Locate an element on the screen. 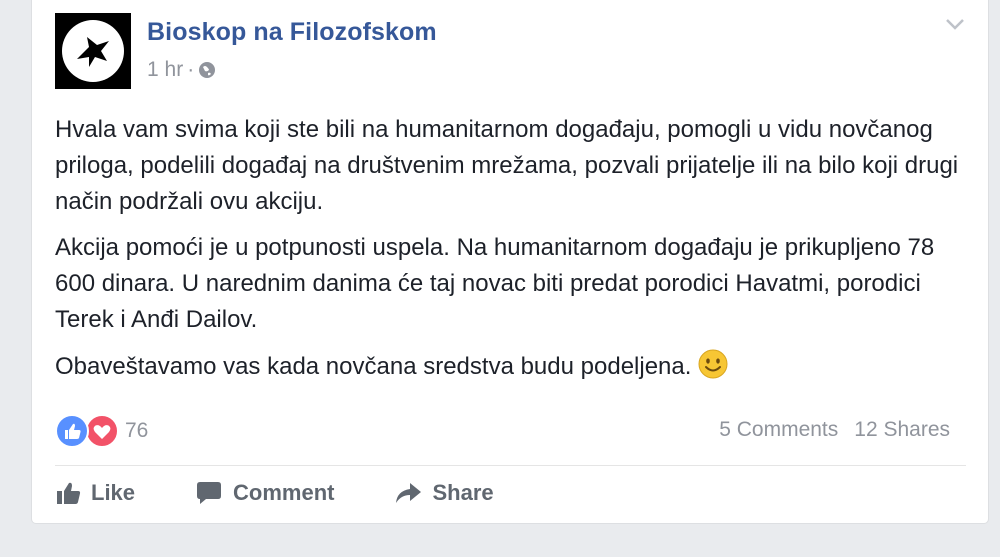 The image size is (1000, 557). page-avatar is located at coordinates (93, 51).